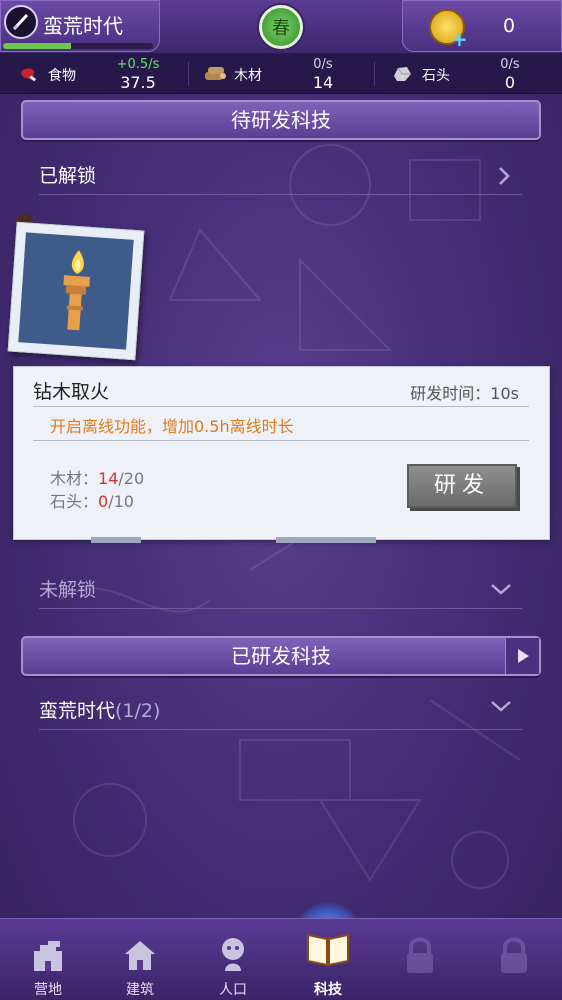 Image resolution: width=562 pixels, height=1000 pixels. What do you see at coordinates (522, 656) in the screenshot?
I see `play-arrow-icon` at bounding box center [522, 656].